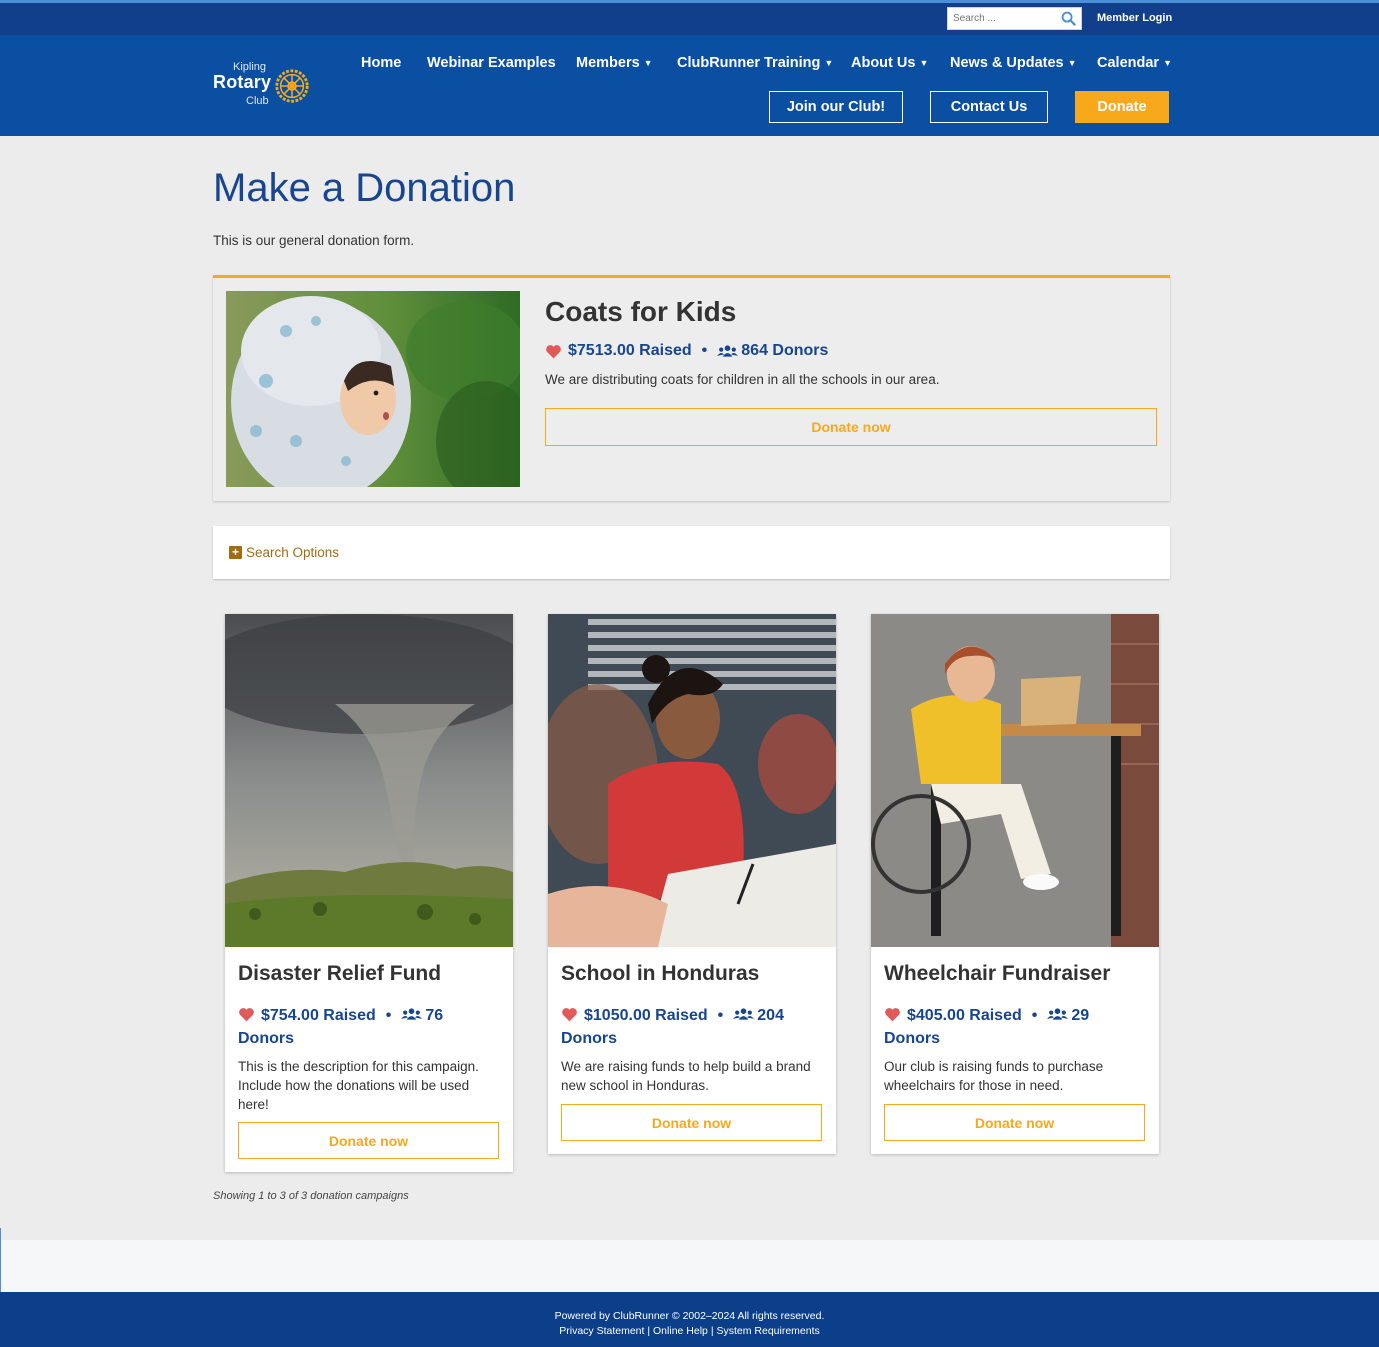 The height and width of the screenshot is (1347, 1379). What do you see at coordinates (749, 63) in the screenshot?
I see `nav-training-label: ClubRunner Training` at bounding box center [749, 63].